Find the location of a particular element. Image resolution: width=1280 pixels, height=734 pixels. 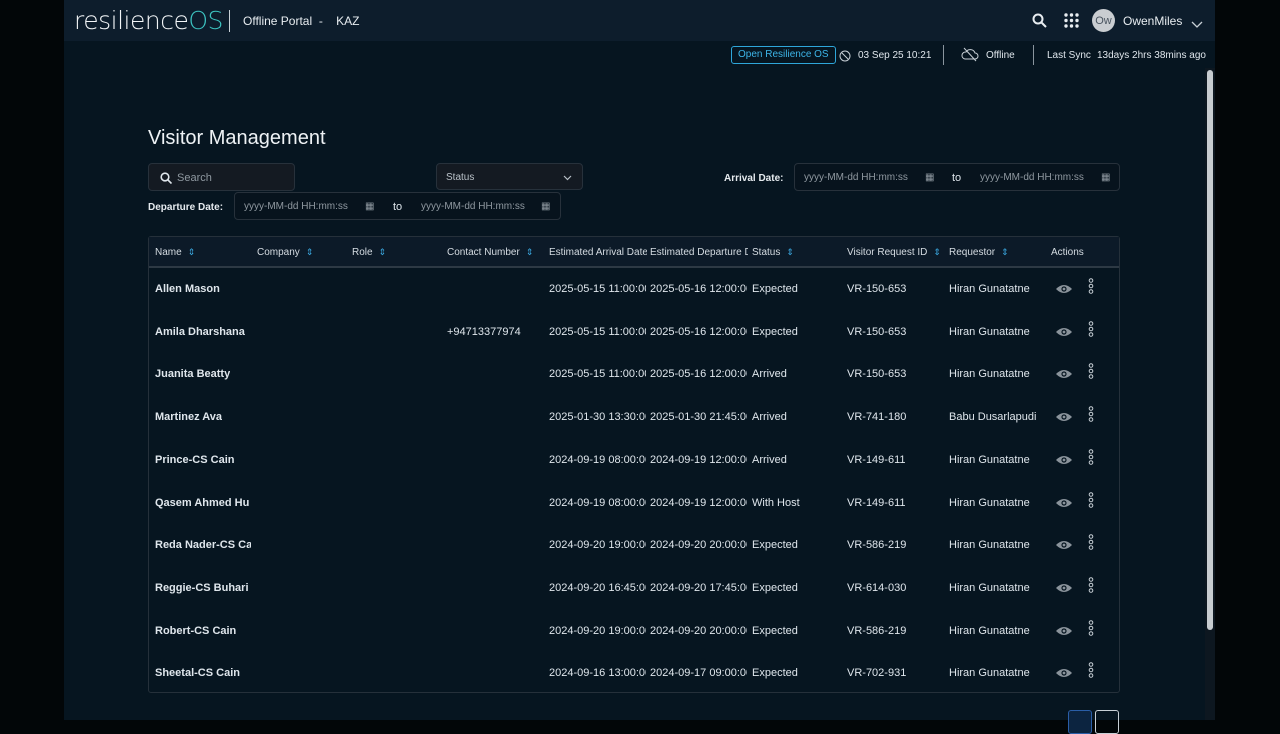

cell-vrid: VR-149-611 is located at coordinates (876, 502).